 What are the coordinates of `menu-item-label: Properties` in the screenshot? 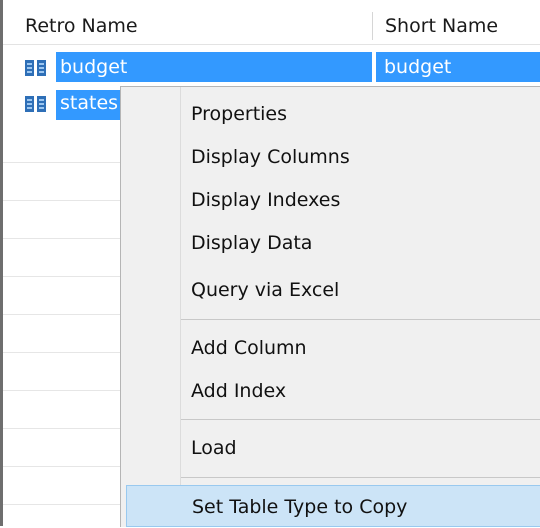 It's located at (239, 114).